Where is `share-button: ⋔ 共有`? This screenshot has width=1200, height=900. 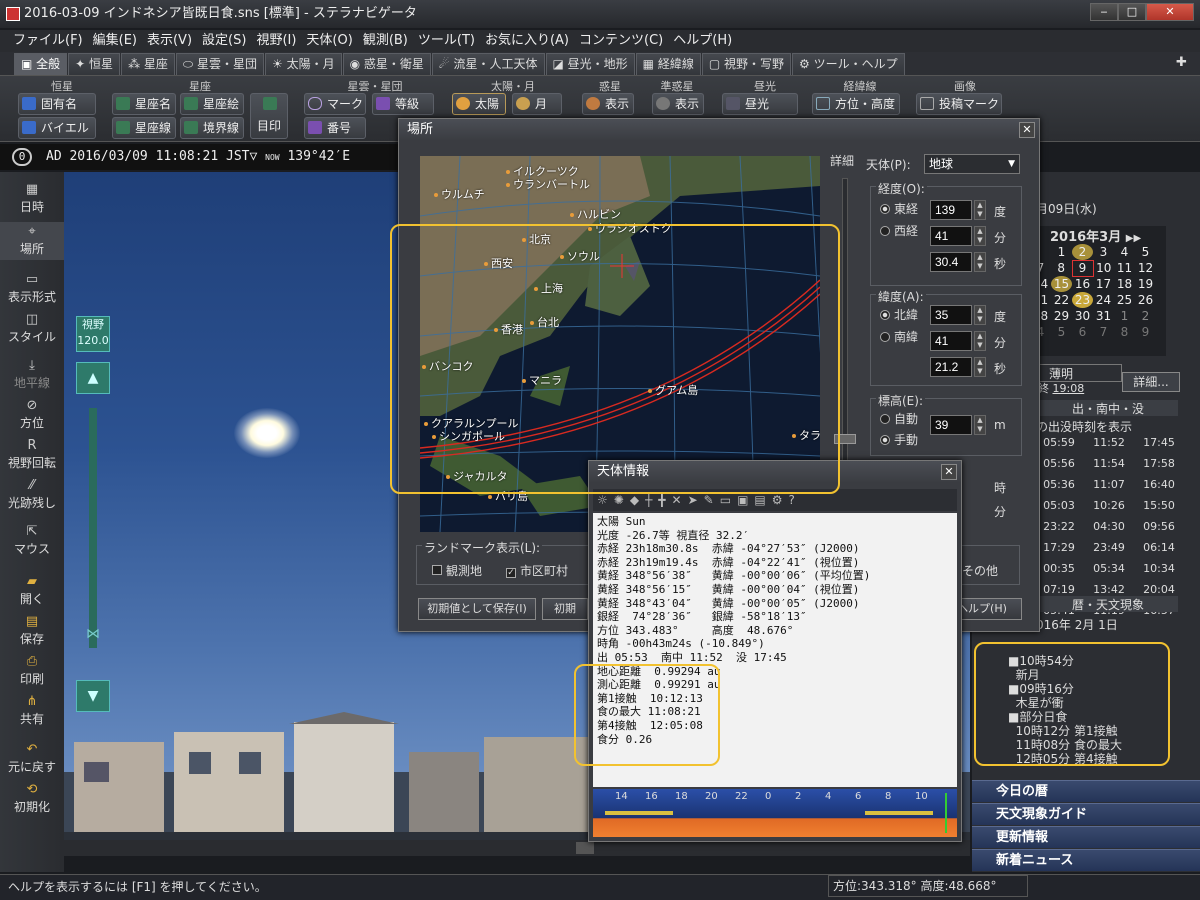 share-button: ⋔ 共有 is located at coordinates (32, 710).